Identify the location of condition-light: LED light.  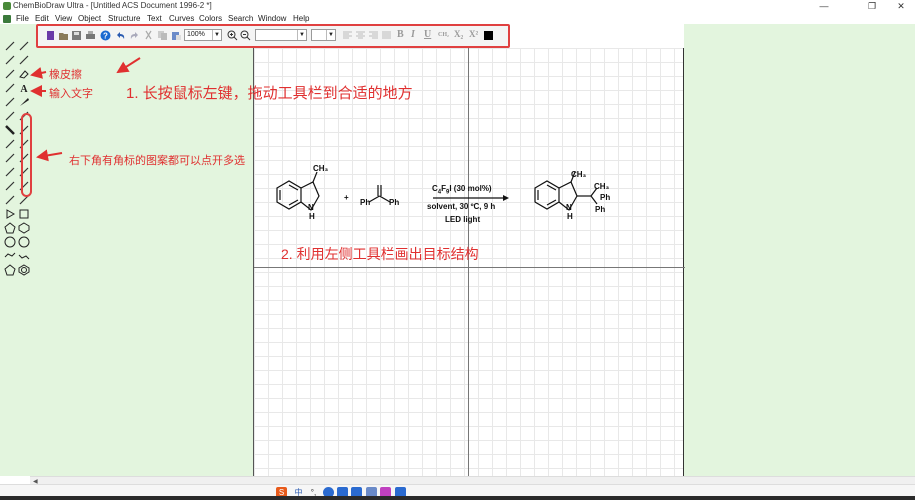
(462, 219).